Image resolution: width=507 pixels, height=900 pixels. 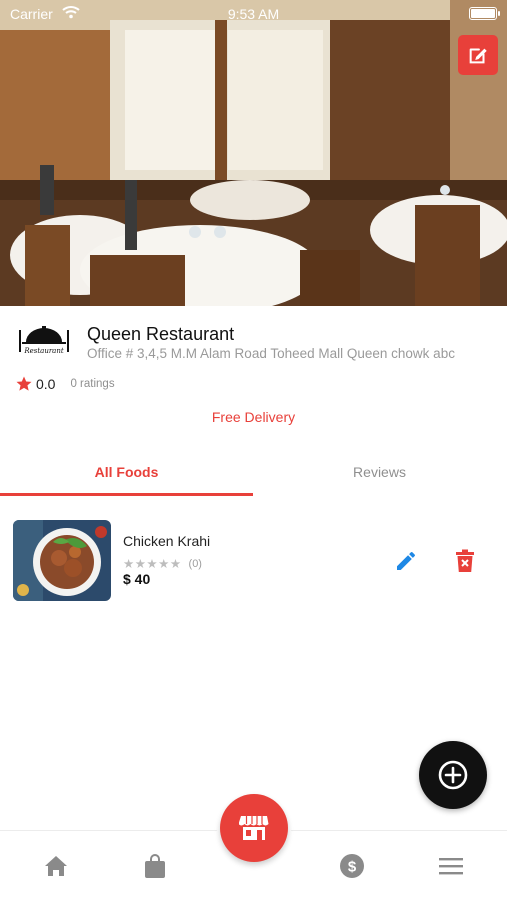 I want to click on nav-earnings: $, so click(x=352, y=865).